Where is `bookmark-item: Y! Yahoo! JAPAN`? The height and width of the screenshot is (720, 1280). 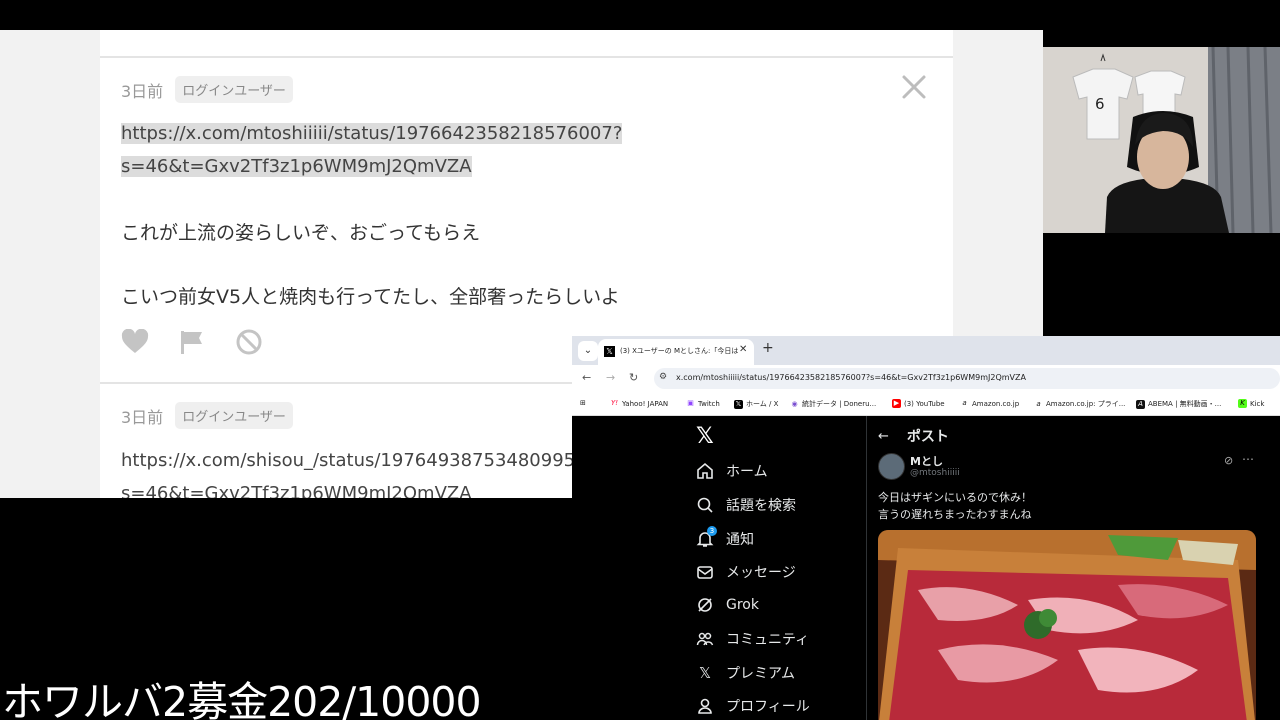 bookmark-item: Y! Yahoo! JAPAN is located at coordinates (639, 403).